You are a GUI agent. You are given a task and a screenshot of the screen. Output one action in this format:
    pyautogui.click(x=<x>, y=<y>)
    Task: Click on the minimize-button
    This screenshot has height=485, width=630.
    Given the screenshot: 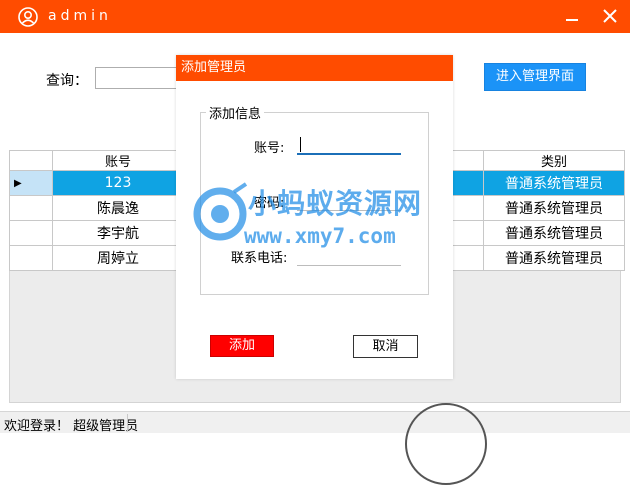 What is the action you would take?
    pyautogui.click(x=572, y=17)
    